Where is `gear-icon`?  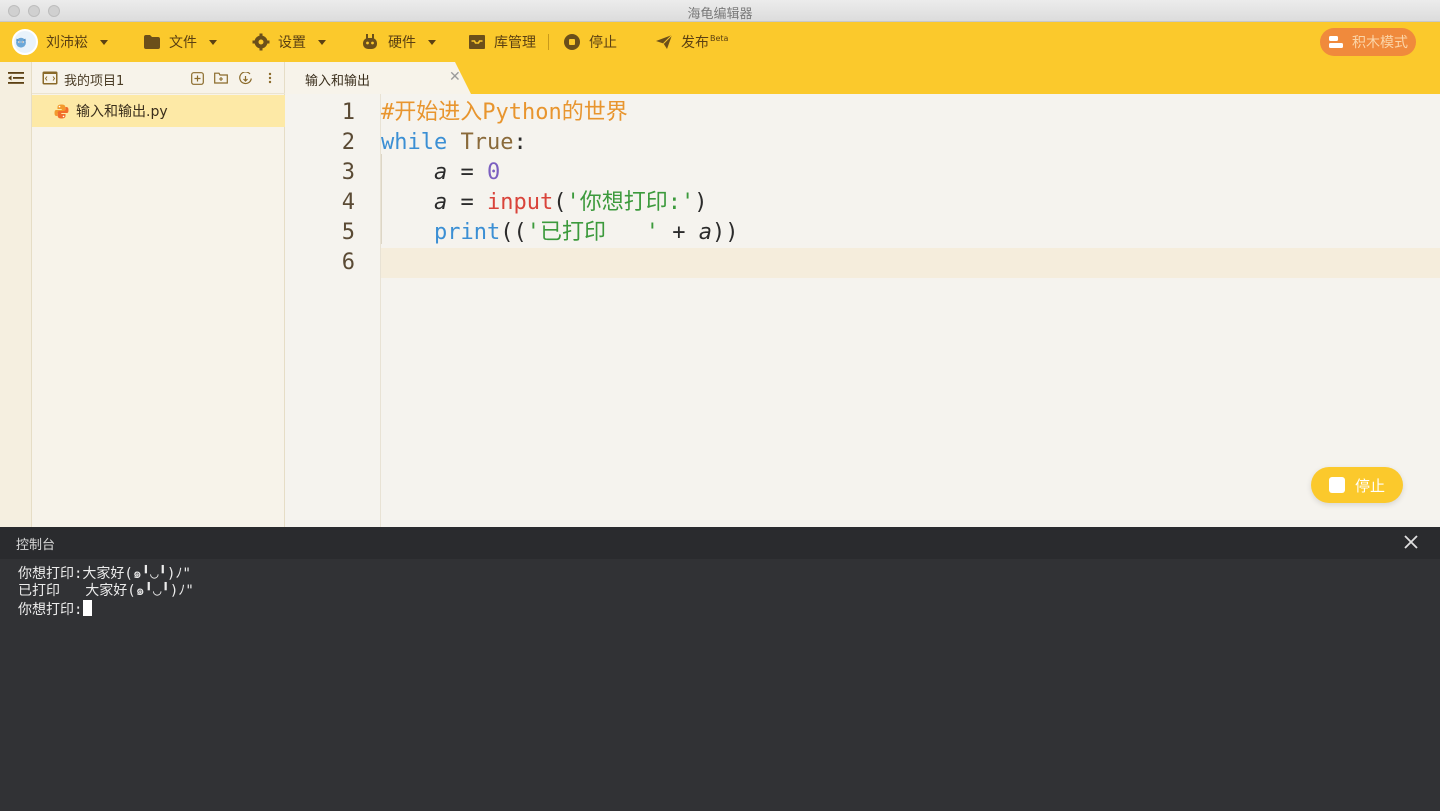 gear-icon is located at coordinates (261, 42).